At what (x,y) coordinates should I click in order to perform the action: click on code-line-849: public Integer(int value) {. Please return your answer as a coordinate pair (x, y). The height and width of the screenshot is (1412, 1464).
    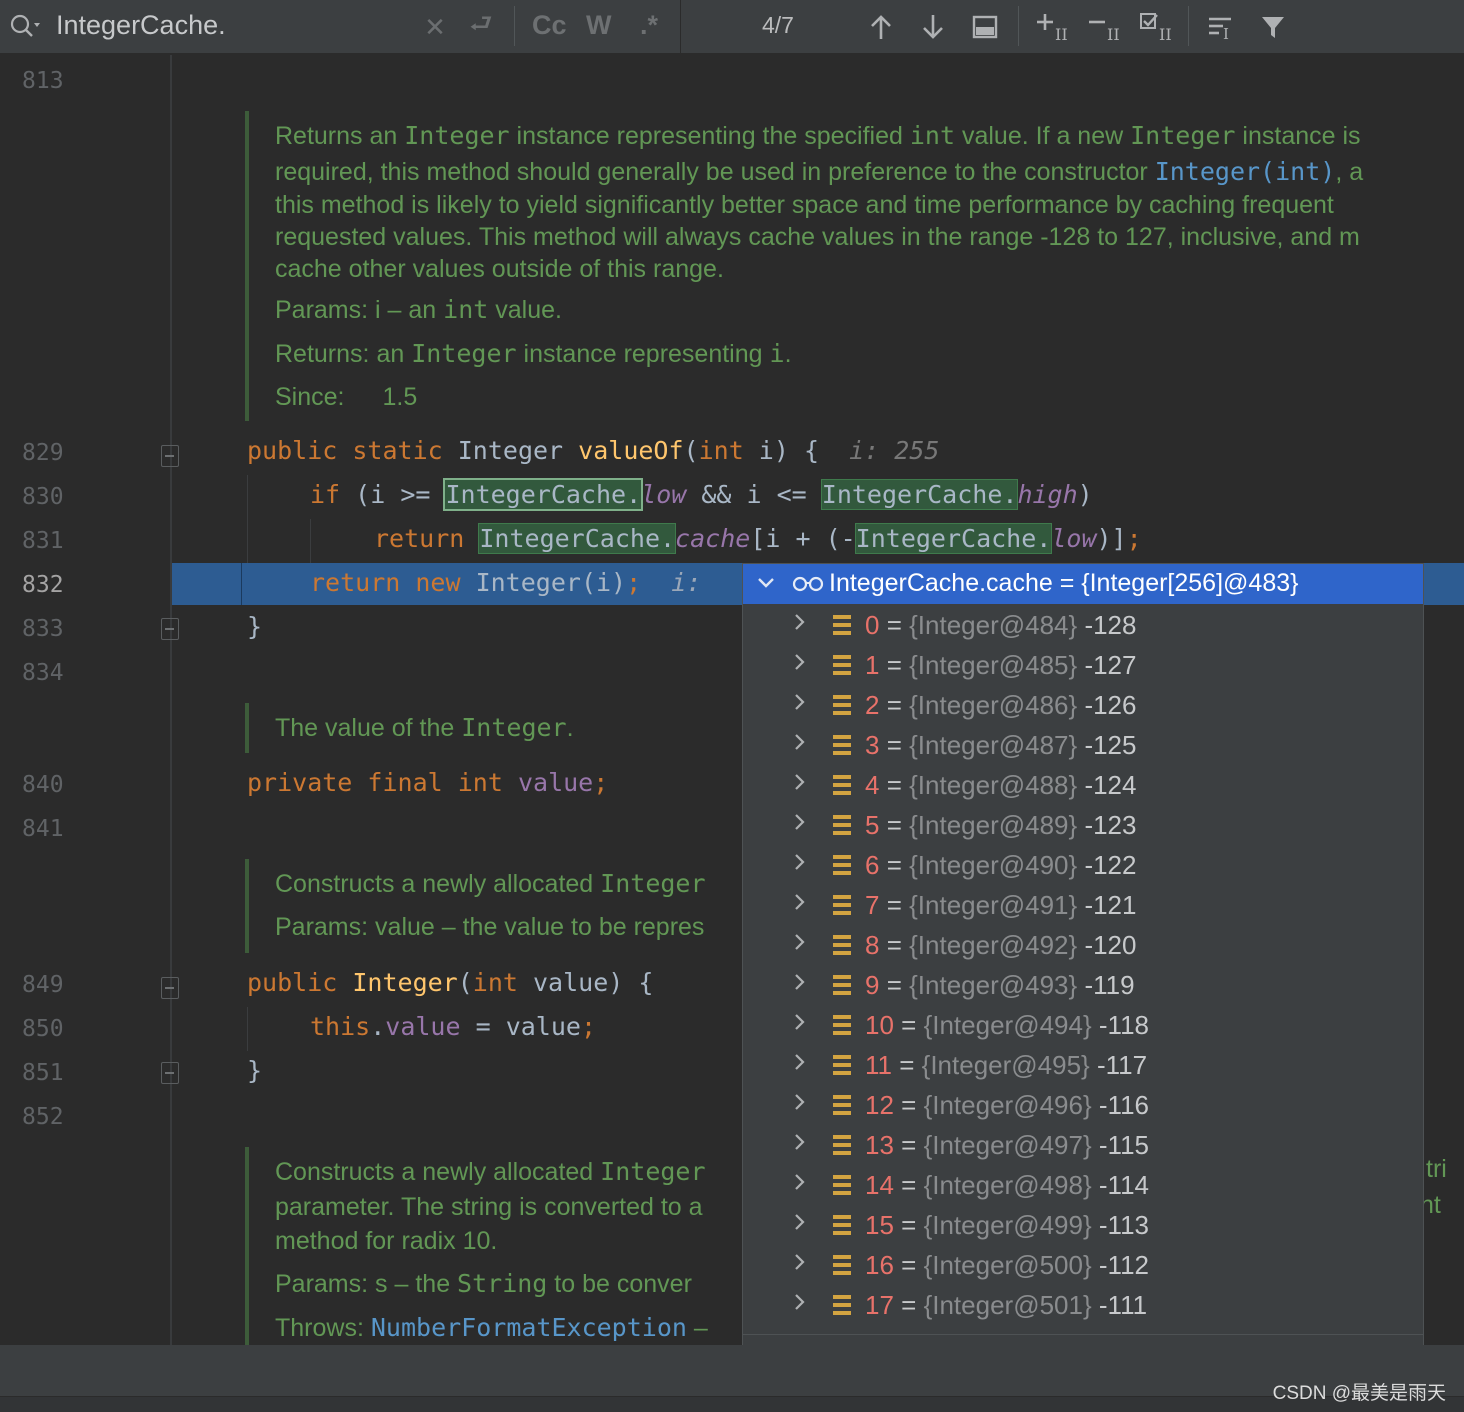
    Looking at the image, I should click on (450, 982).